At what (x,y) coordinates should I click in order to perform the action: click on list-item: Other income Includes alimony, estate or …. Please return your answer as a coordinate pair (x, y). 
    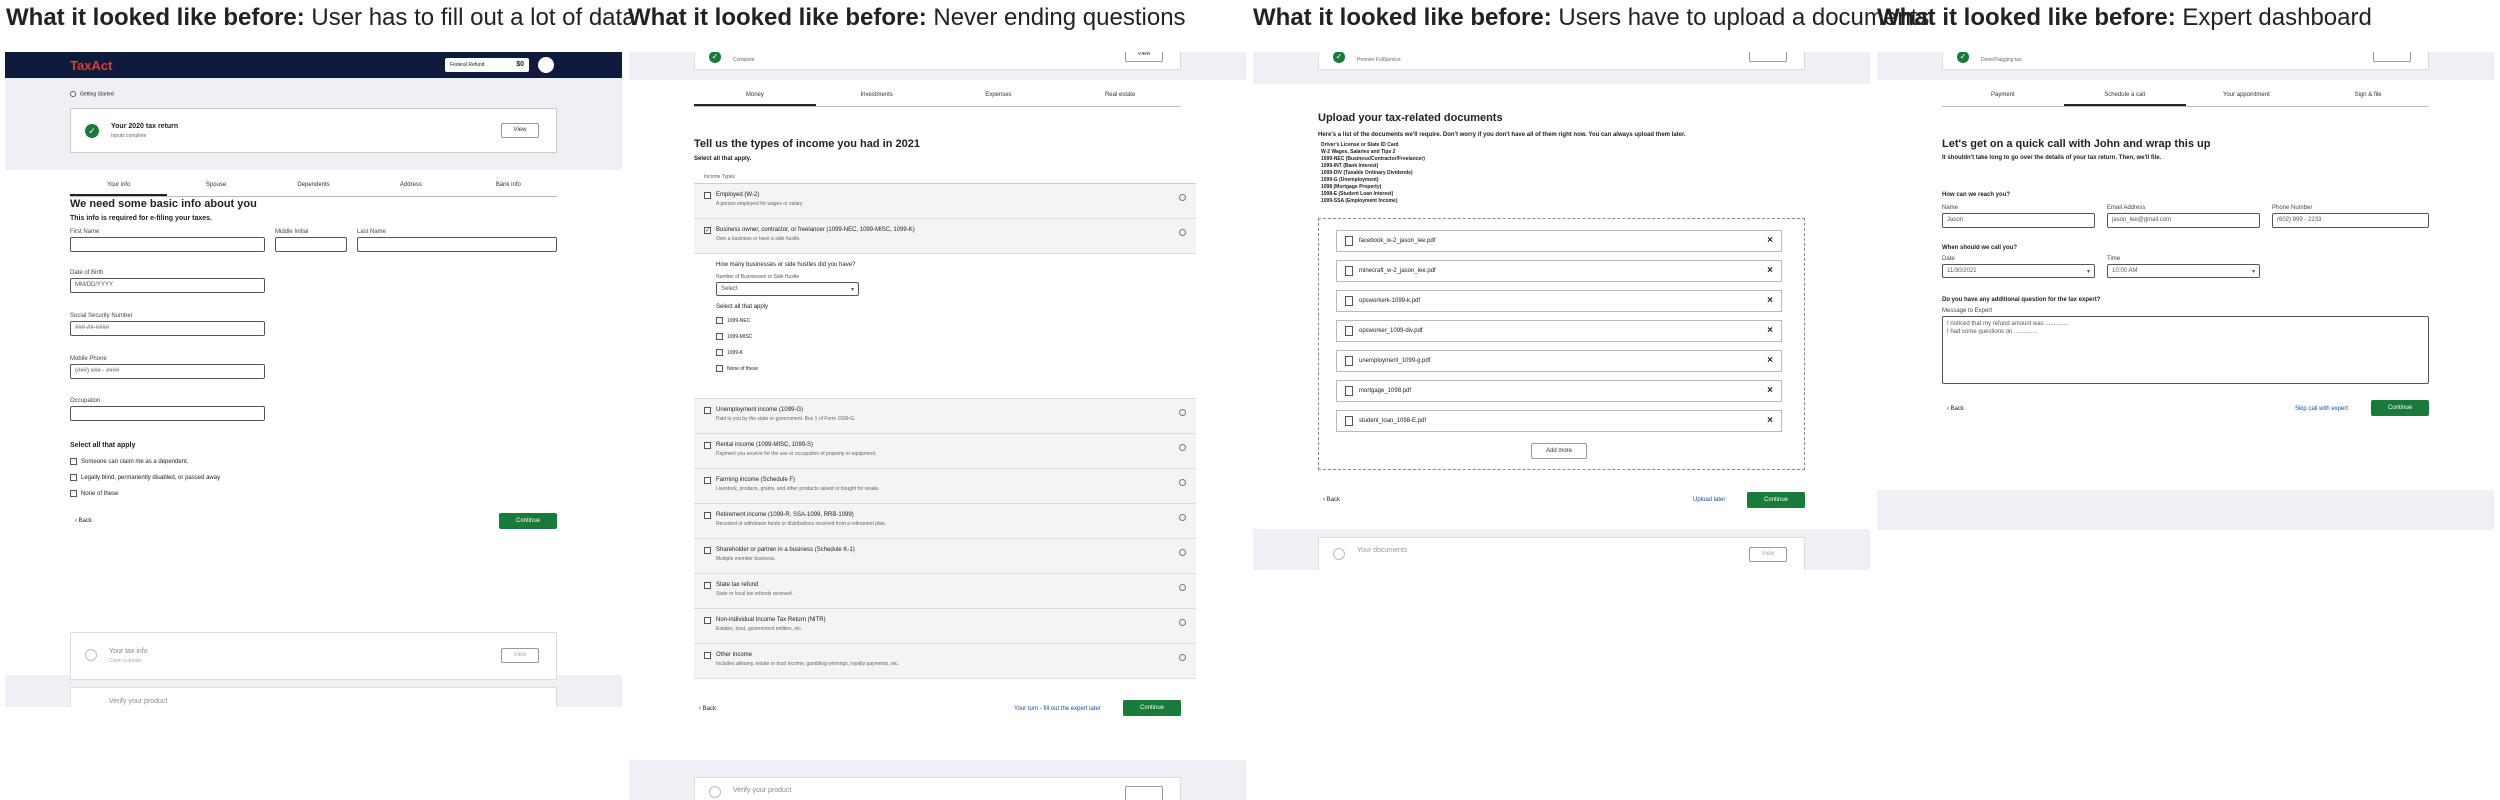
    Looking at the image, I should click on (945, 661).